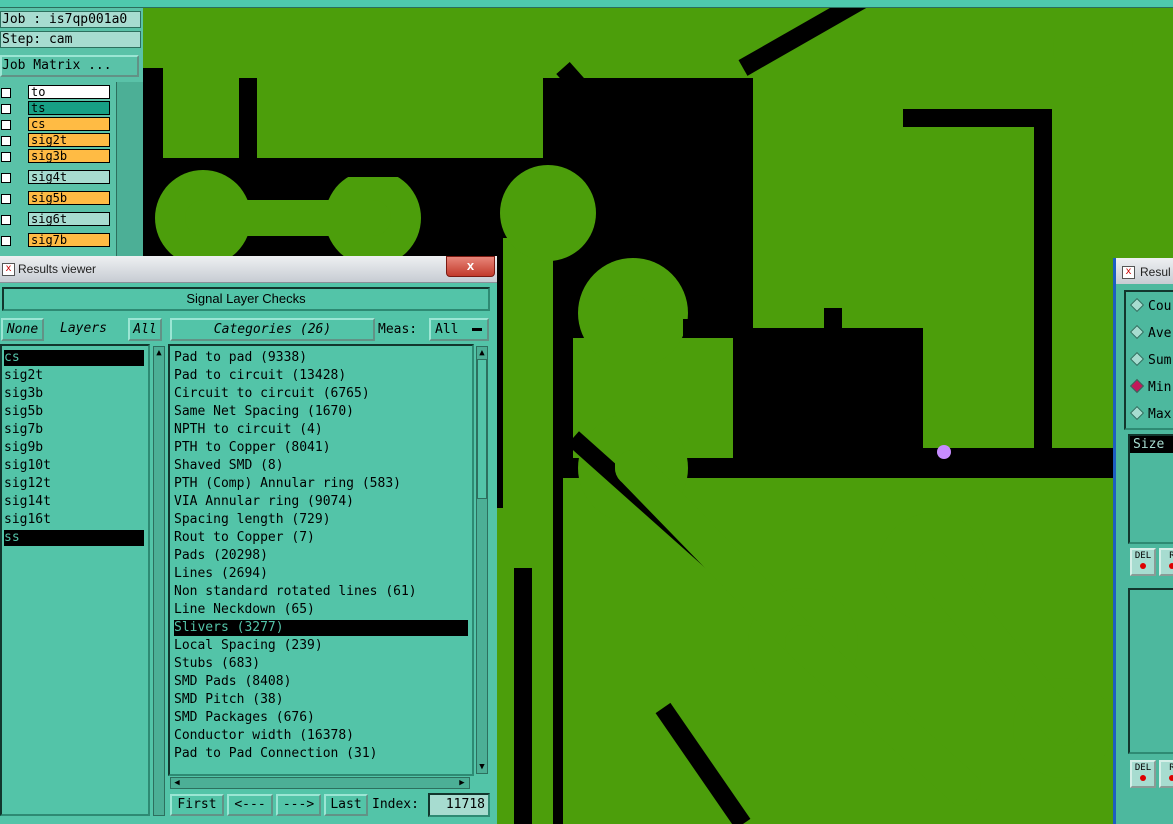 The width and height of the screenshot is (1173, 824). What do you see at coordinates (69, 108) in the screenshot?
I see `layer-name: ts` at bounding box center [69, 108].